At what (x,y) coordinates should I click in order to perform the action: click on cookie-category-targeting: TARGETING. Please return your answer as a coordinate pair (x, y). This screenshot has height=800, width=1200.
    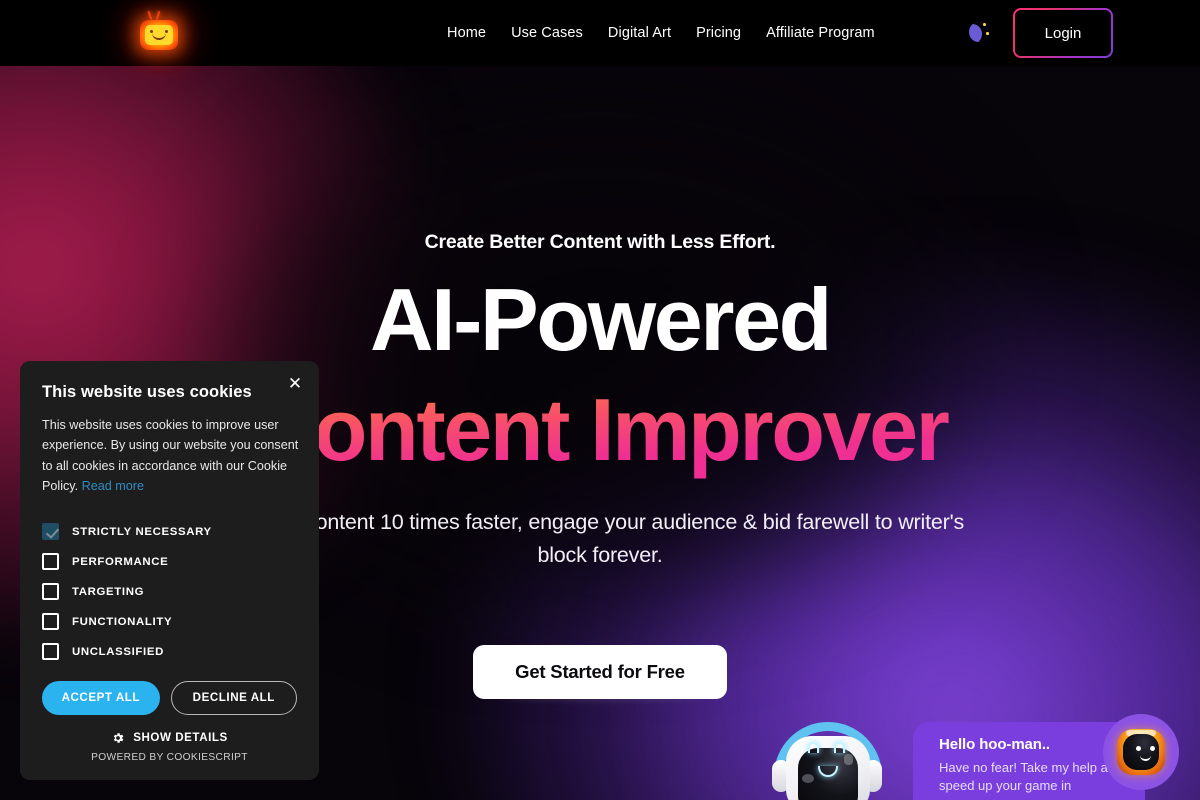
    Looking at the image, I should click on (169, 592).